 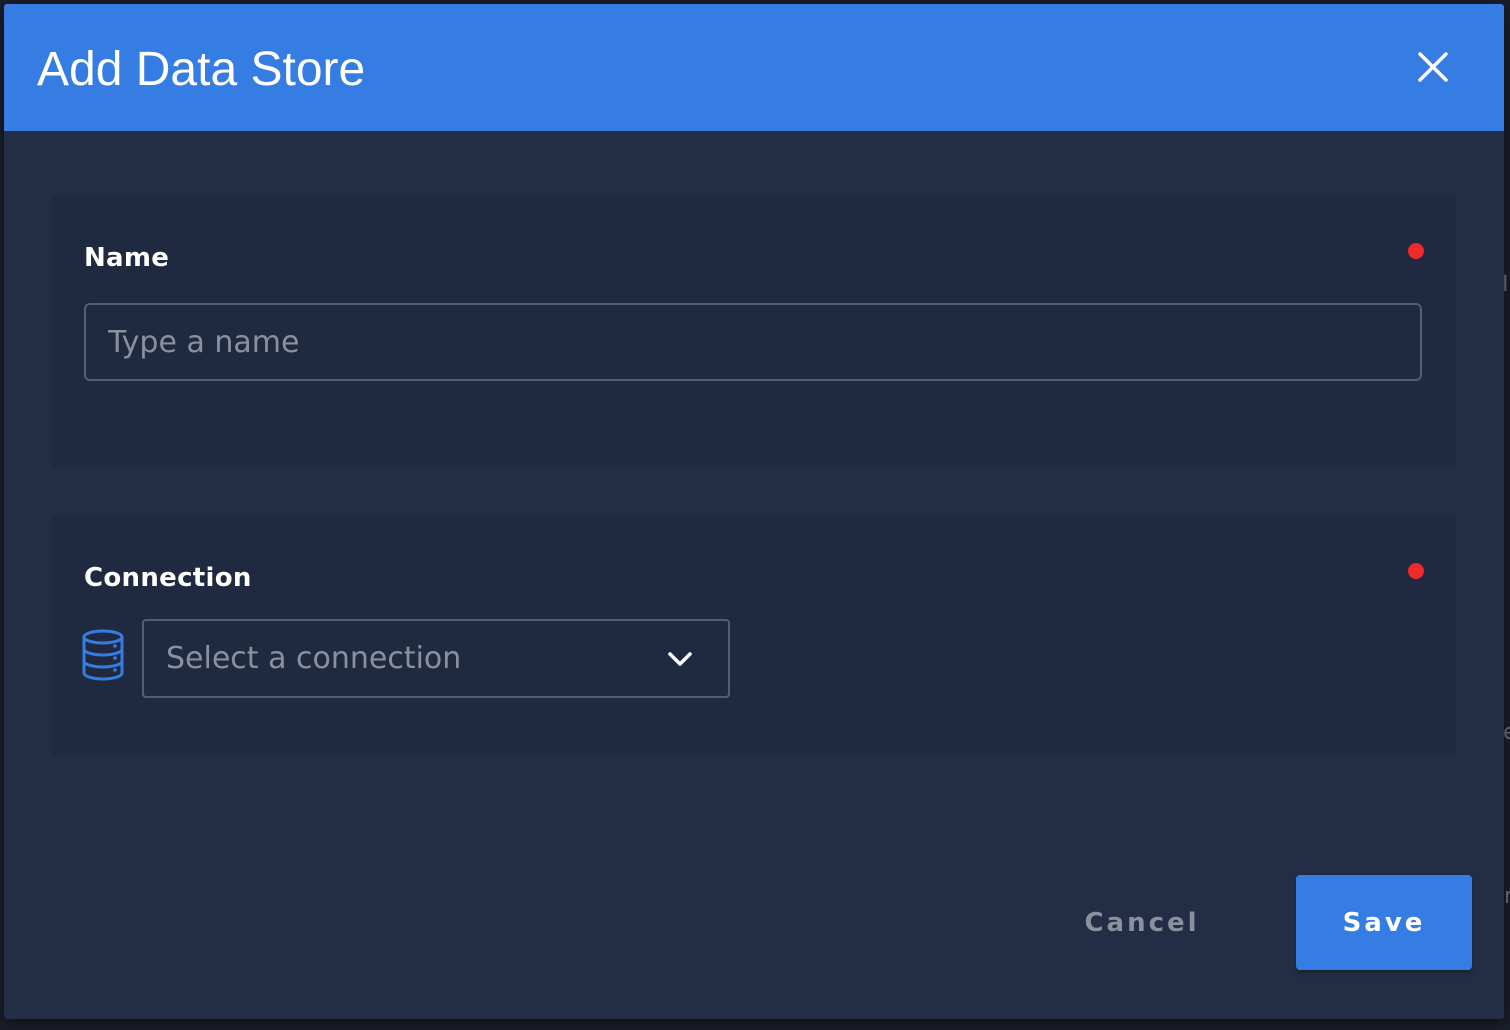 I want to click on close-icon, so click(x=1433, y=67).